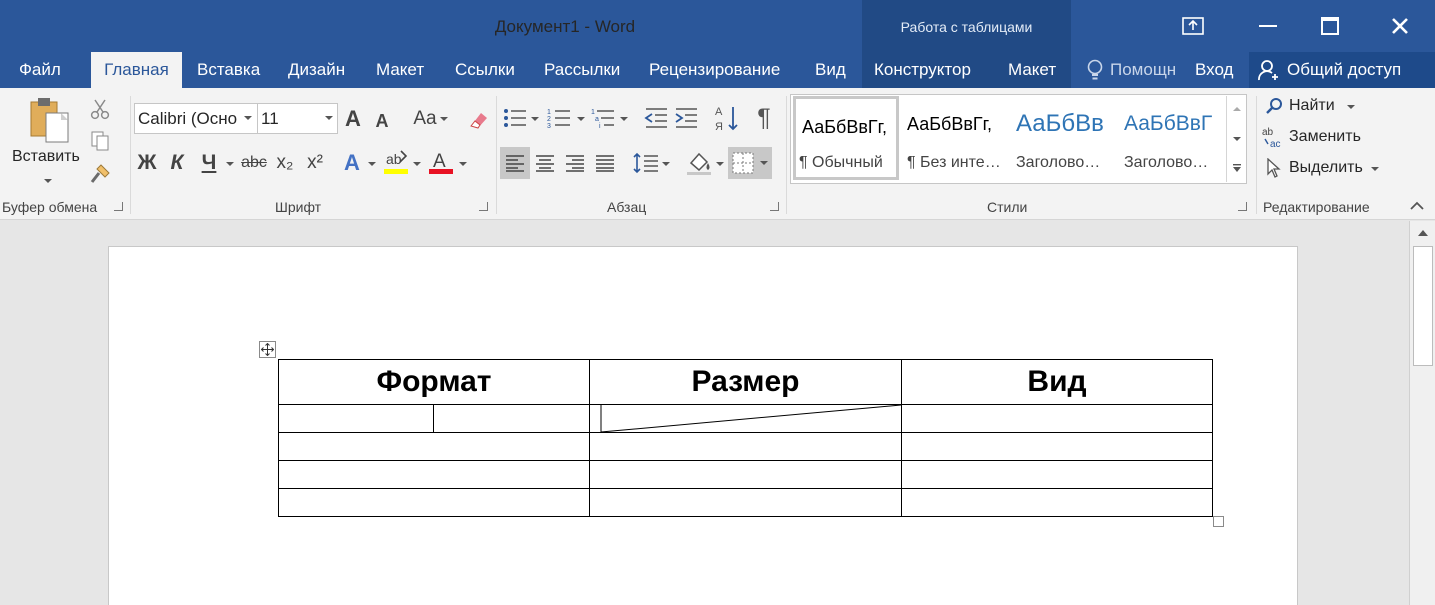 This screenshot has height=605, width=1435. What do you see at coordinates (329, 118) in the screenshot?
I see `font-size-dropdown-icon` at bounding box center [329, 118].